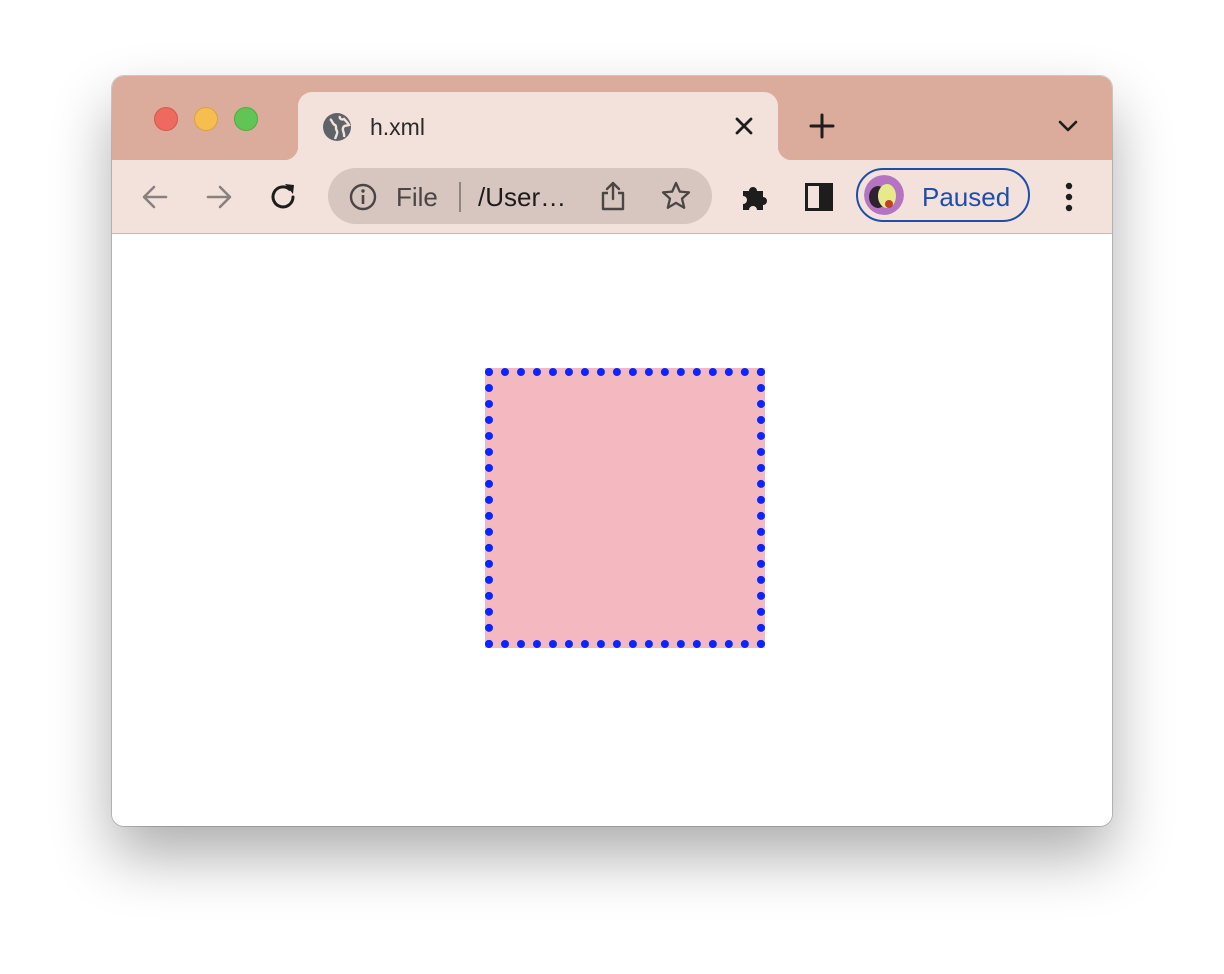 The image size is (1224, 974). Describe the element at coordinates (337, 127) in the screenshot. I see `globe-icon` at that location.